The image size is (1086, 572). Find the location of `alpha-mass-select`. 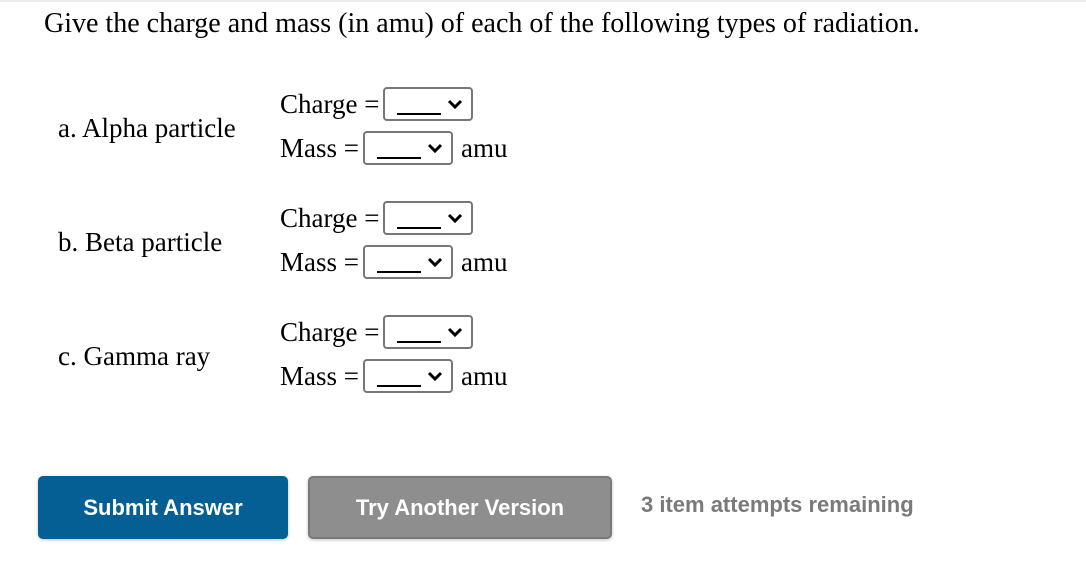

alpha-mass-select is located at coordinates (407, 148).